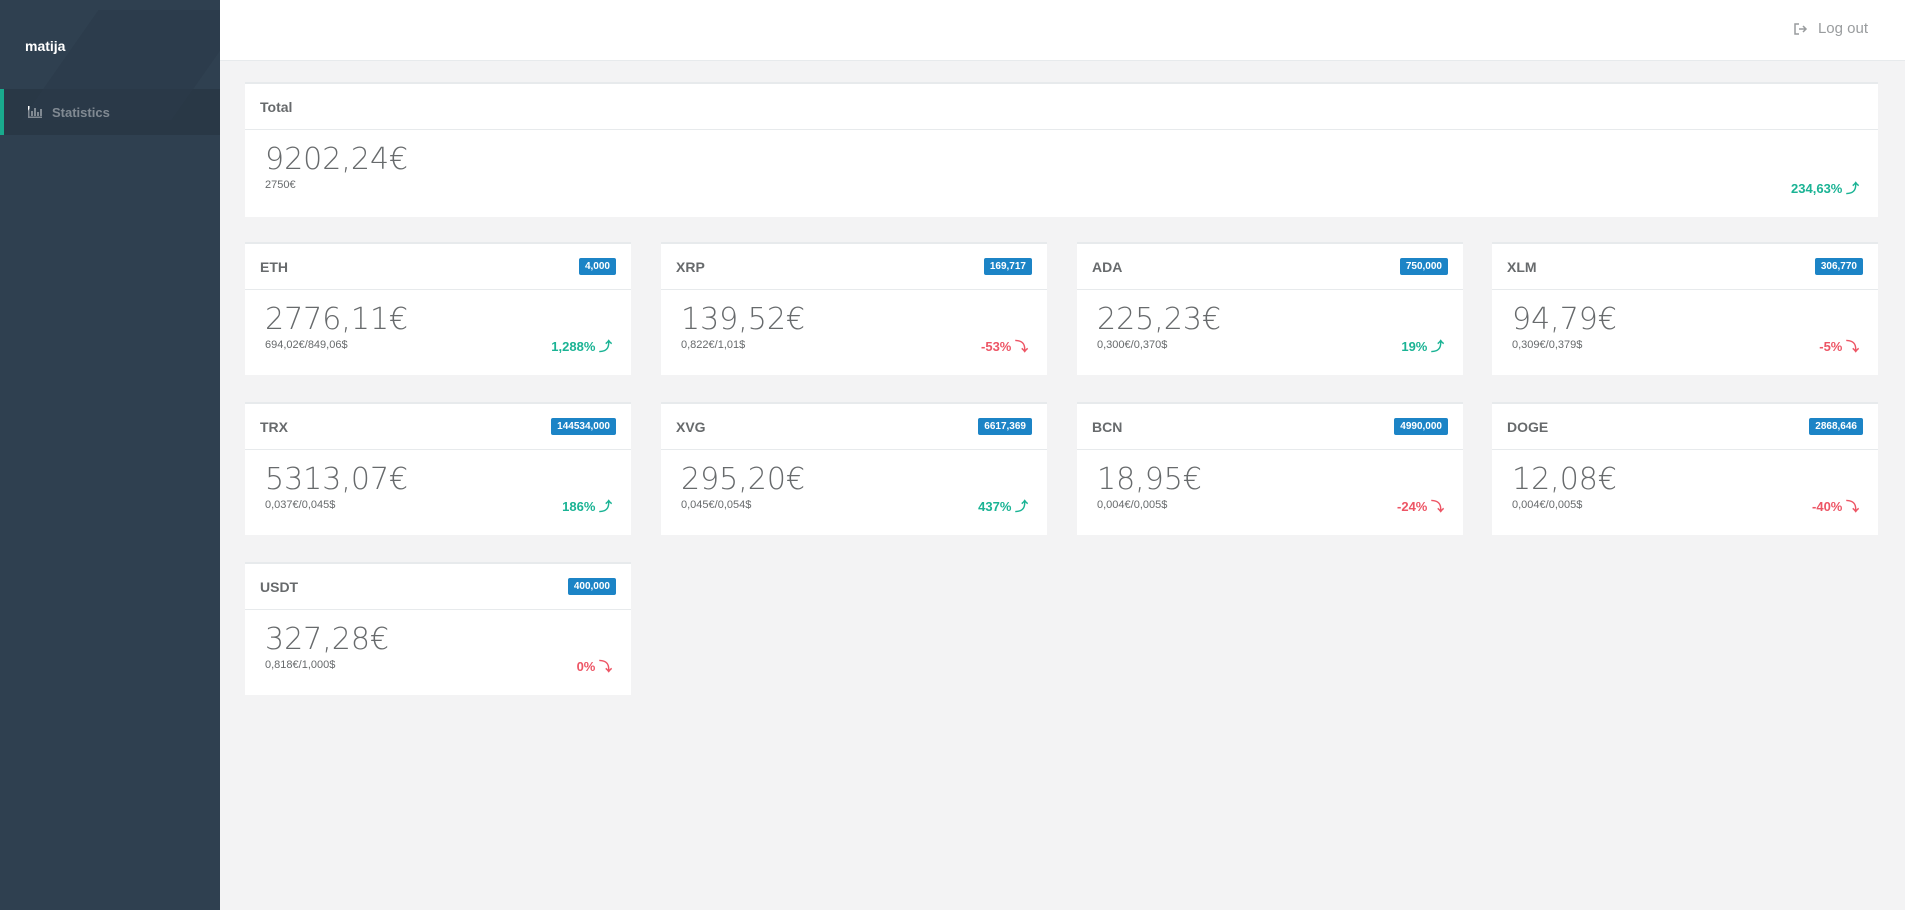 The image size is (1905, 910). Describe the element at coordinates (1159, 319) in the screenshot. I see `coin-value: 225,23€` at that location.